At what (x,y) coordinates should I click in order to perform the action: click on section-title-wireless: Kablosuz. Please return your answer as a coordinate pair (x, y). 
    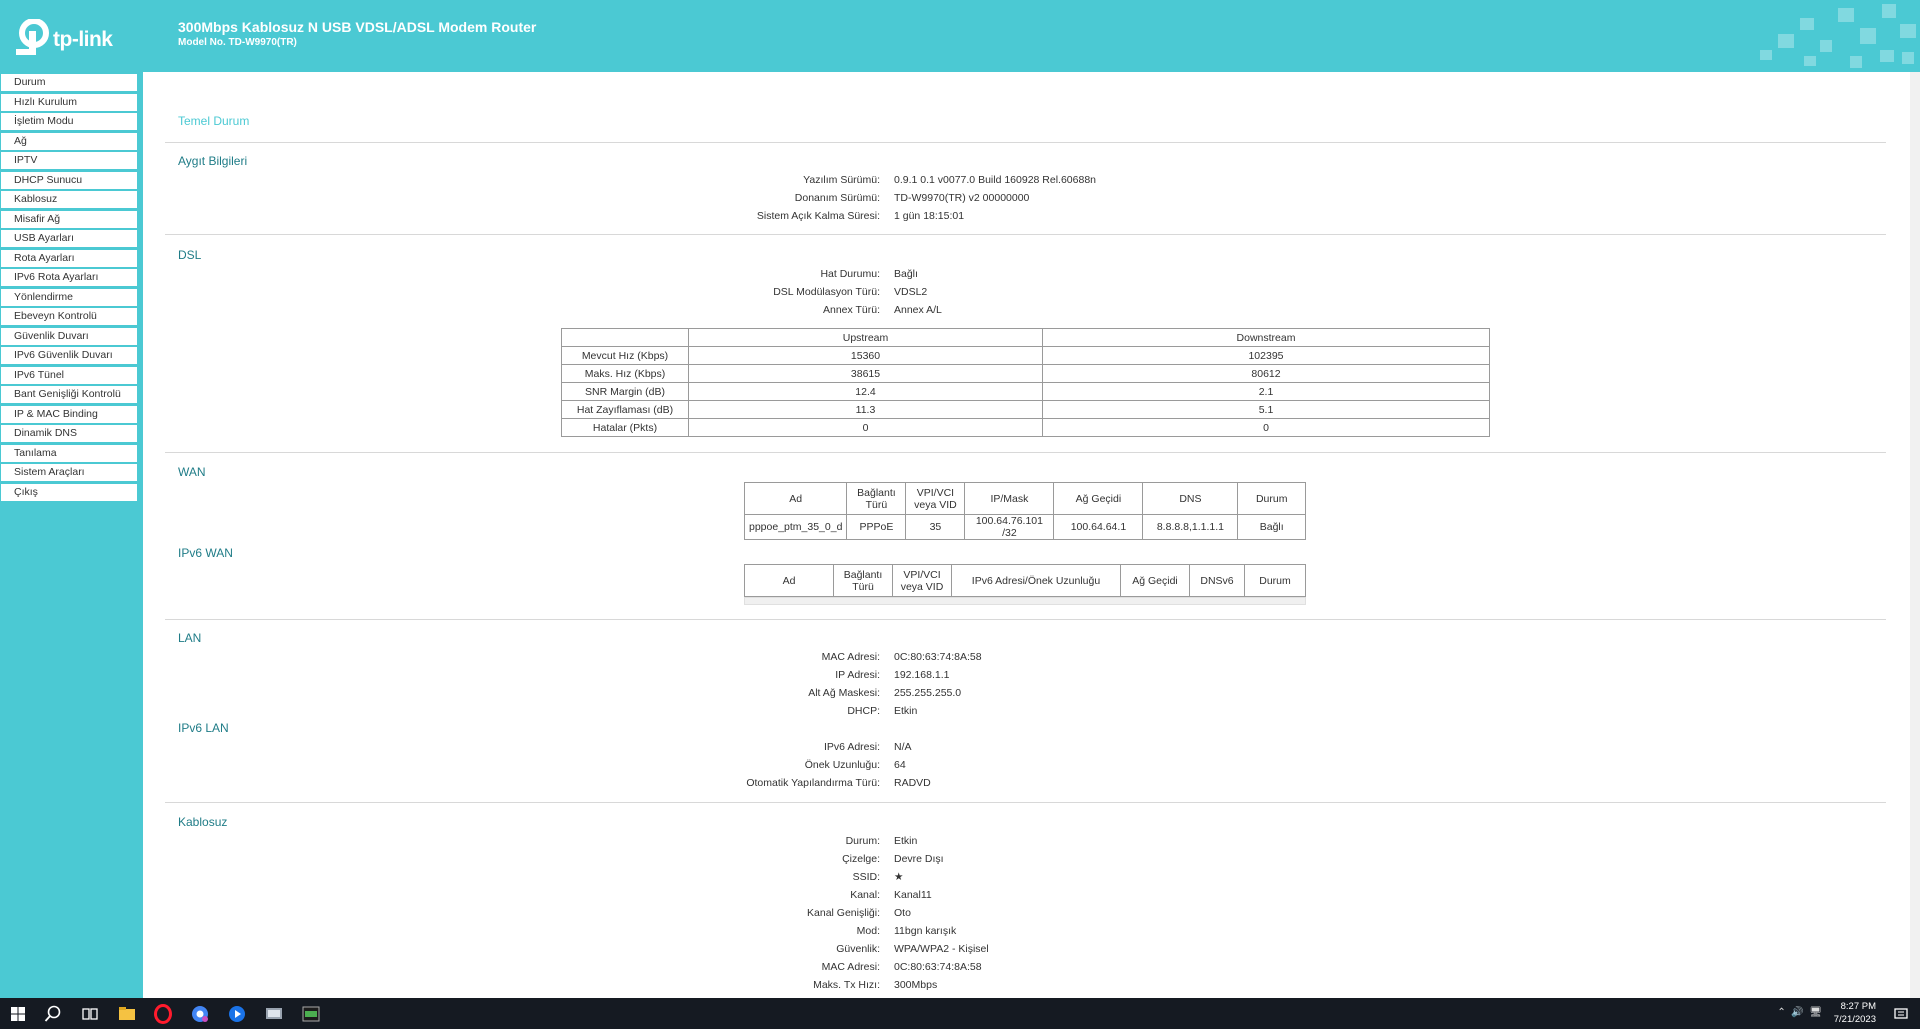
    Looking at the image, I should click on (203, 822).